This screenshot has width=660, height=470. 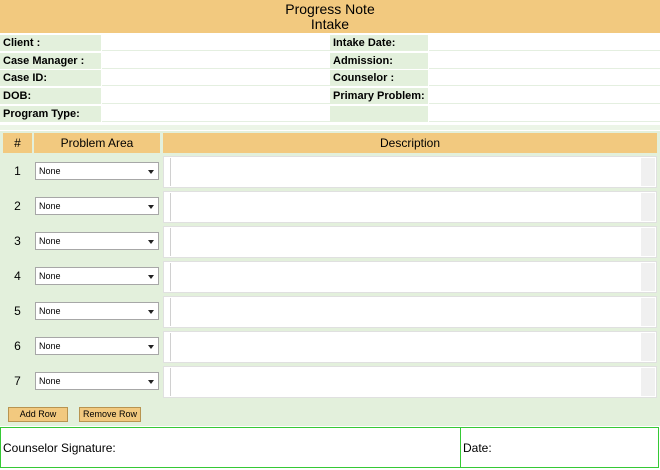 What do you see at coordinates (330, 127) in the screenshot?
I see `section-divider` at bounding box center [330, 127].